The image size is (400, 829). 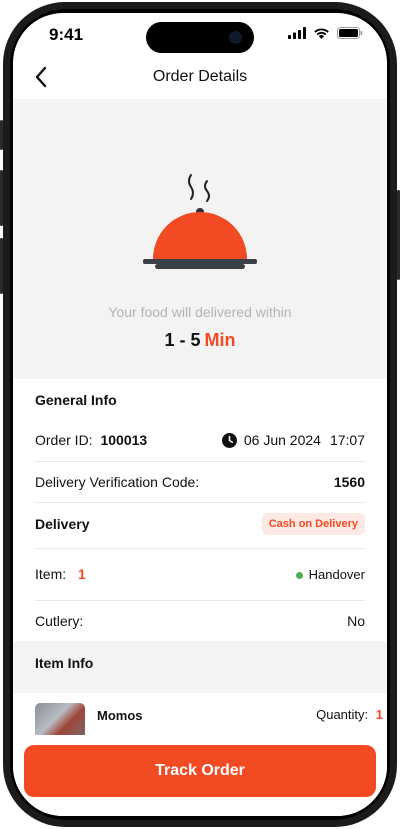 I want to click on eta-value: 1 - 5, so click(x=182, y=340).